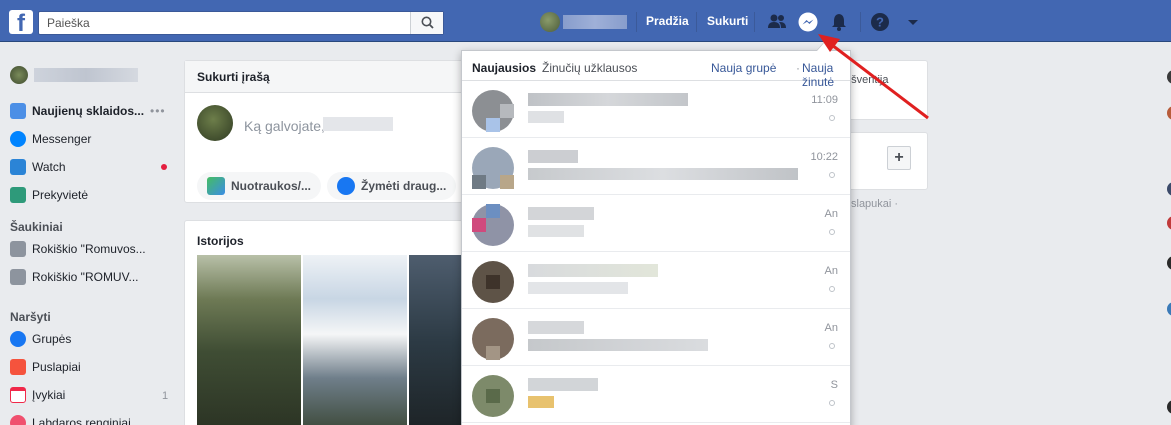 The width and height of the screenshot is (1171, 425). Describe the element at coordinates (913, 22) in the screenshot. I see `caret-down-icon` at that location.